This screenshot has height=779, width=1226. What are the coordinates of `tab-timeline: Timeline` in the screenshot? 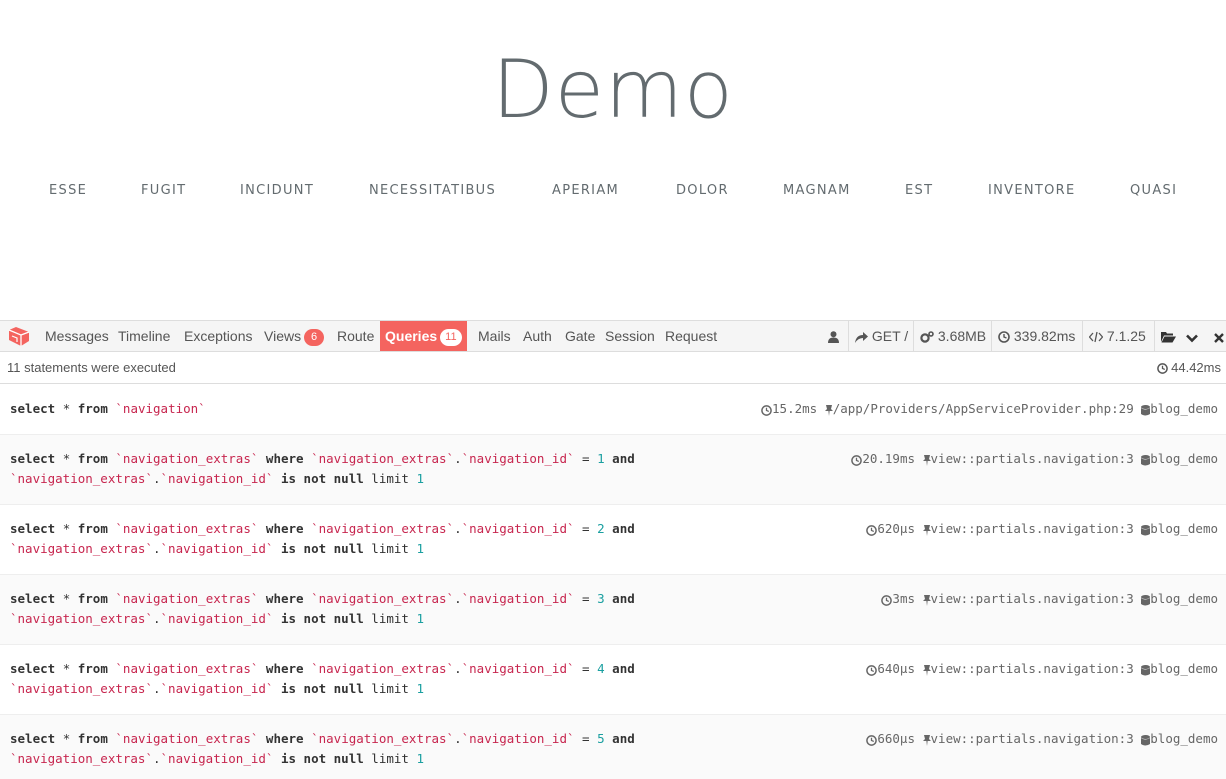 It's located at (144, 336).